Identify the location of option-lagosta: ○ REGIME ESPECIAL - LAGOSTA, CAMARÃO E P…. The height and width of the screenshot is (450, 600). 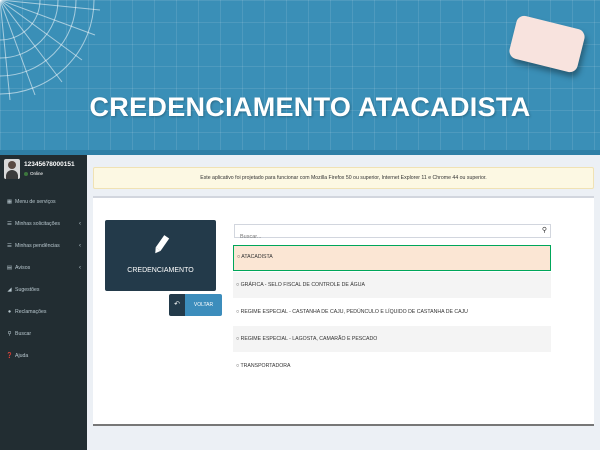
(392, 339).